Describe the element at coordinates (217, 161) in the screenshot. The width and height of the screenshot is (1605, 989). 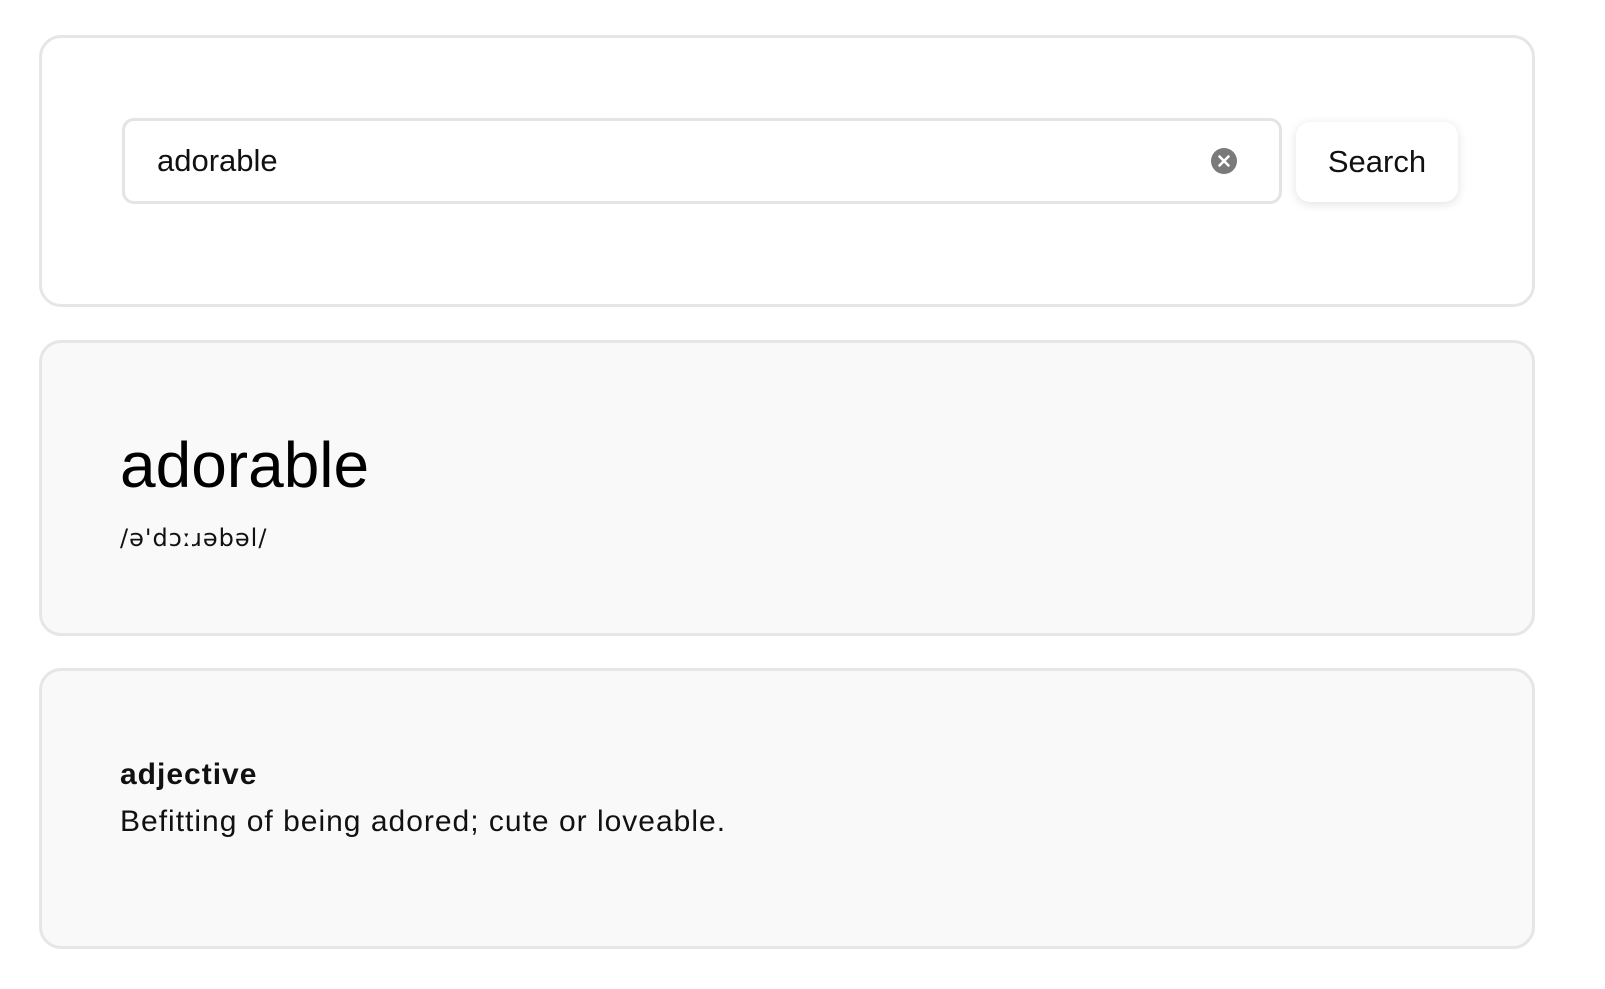
I see `search-input-value: adorable` at that location.